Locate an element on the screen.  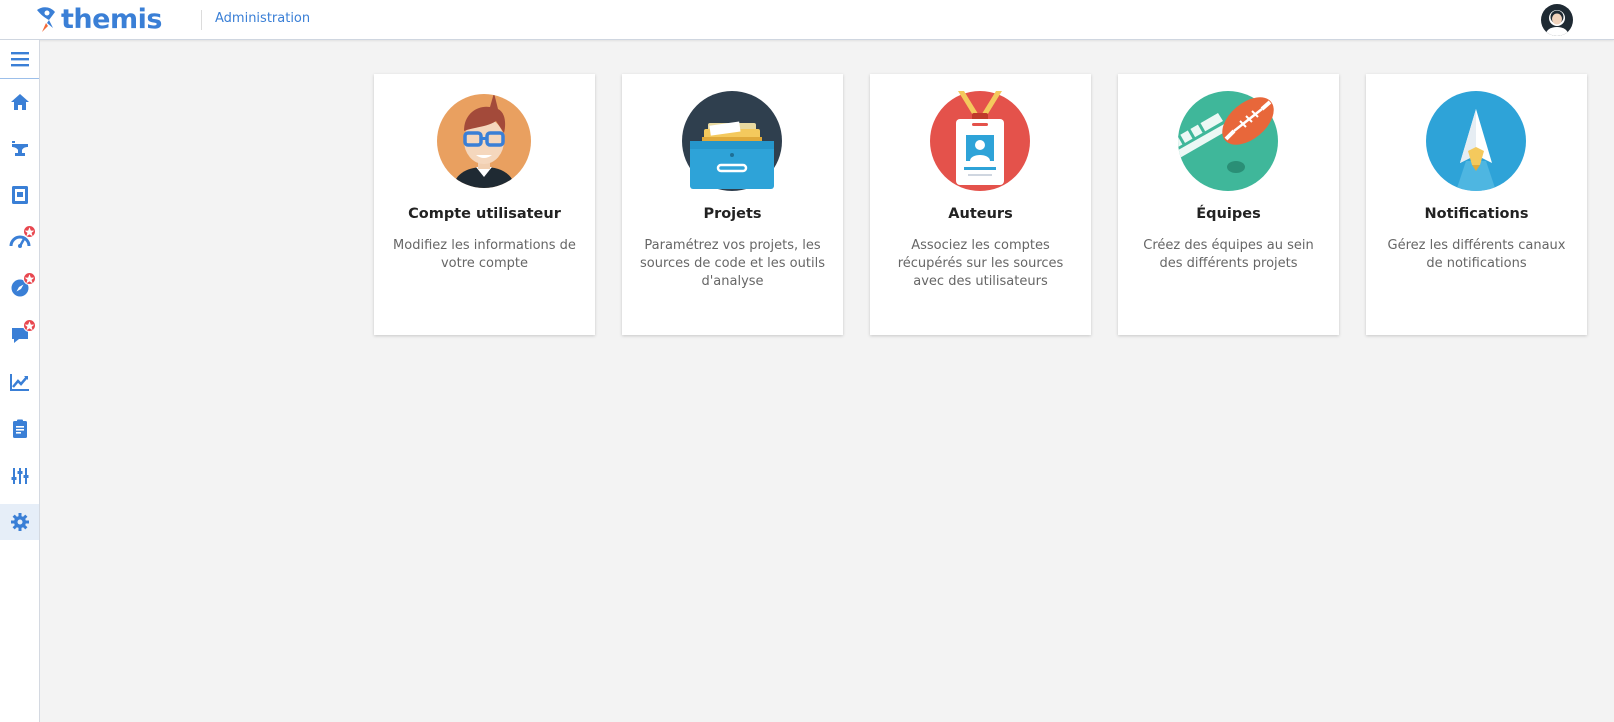
user-account-illustration is located at coordinates (484, 141).